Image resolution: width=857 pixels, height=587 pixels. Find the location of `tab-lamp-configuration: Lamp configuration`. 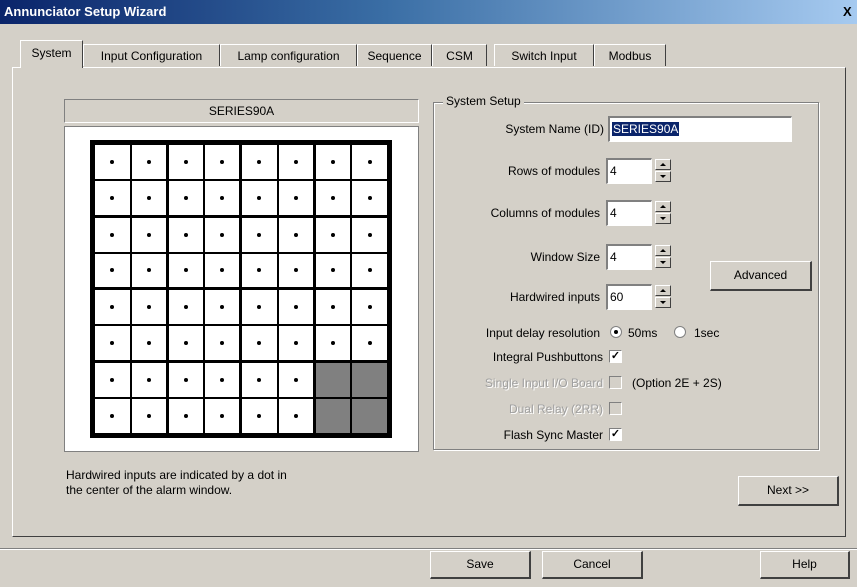

tab-lamp-configuration: Lamp configuration is located at coordinates (288, 55).